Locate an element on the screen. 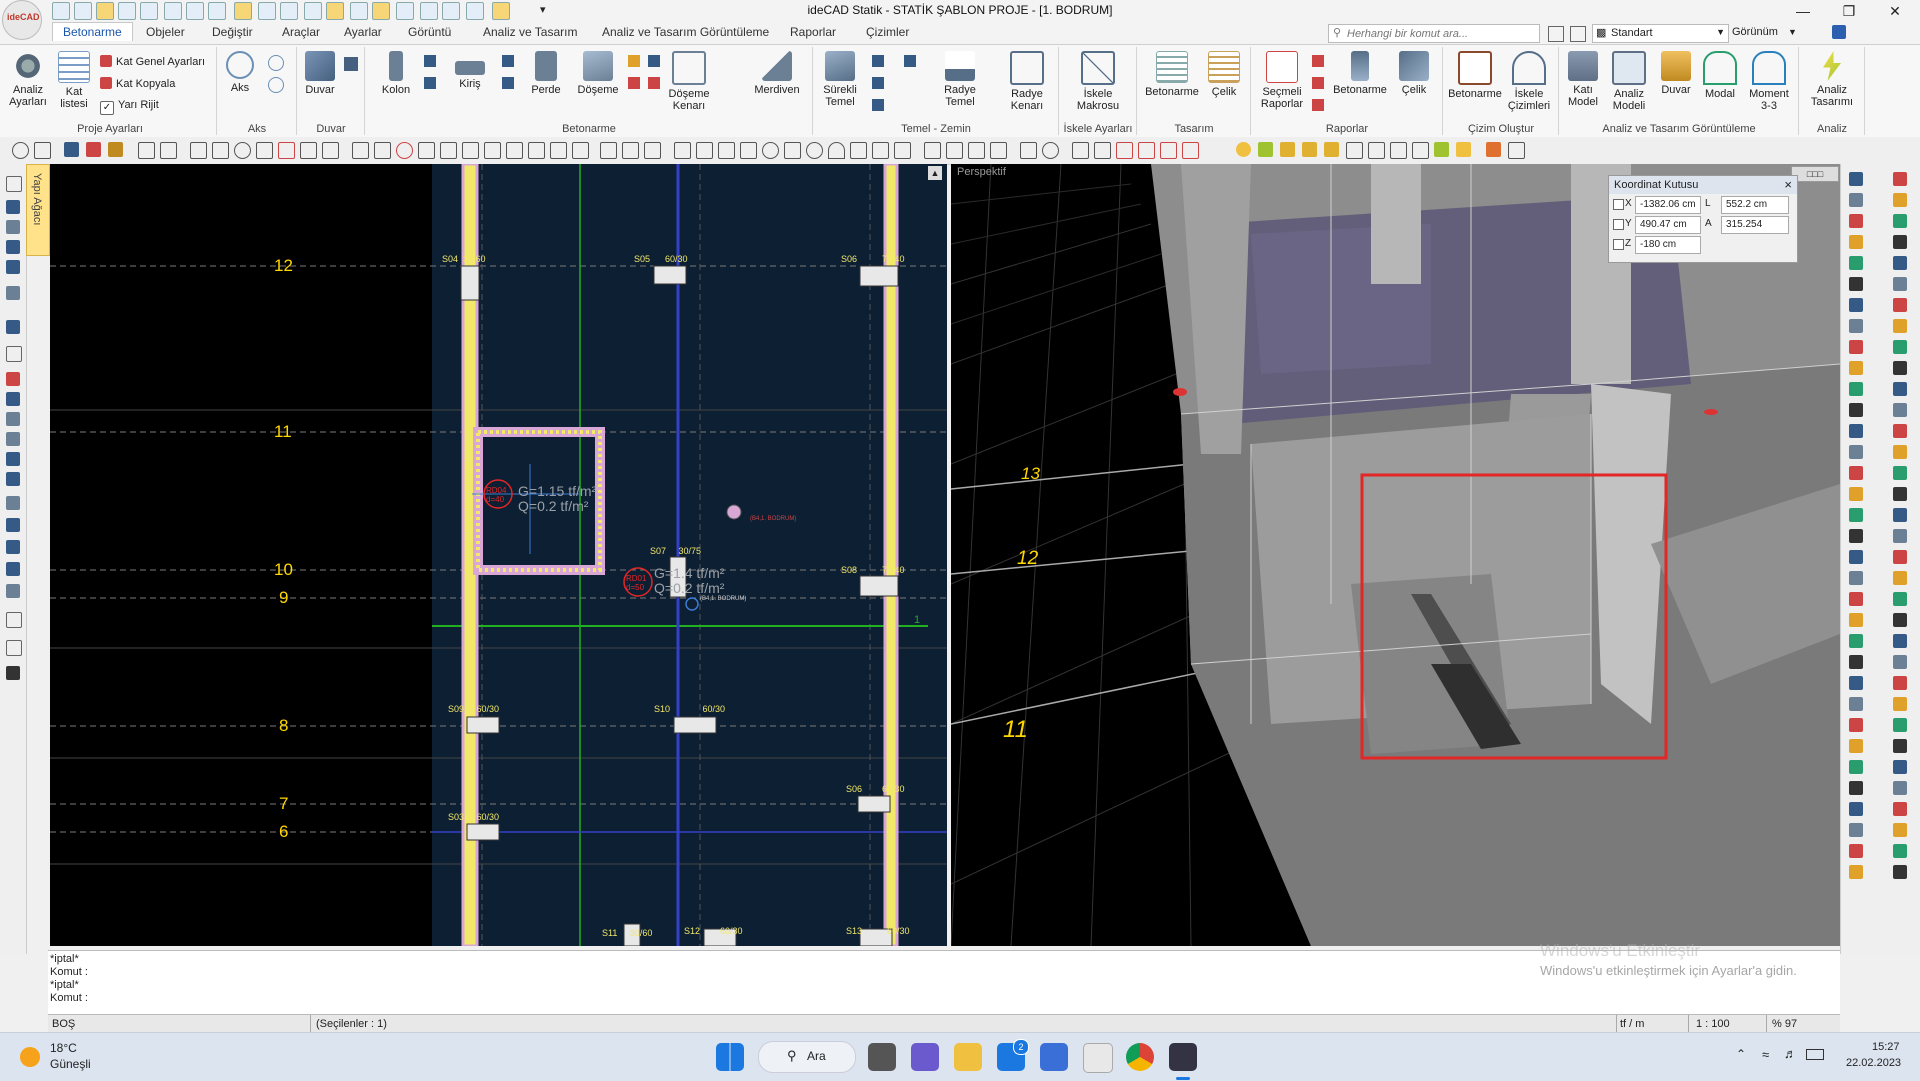 This screenshot has width=1920, height=1081. chart5-icon is located at coordinates (1441, 149).